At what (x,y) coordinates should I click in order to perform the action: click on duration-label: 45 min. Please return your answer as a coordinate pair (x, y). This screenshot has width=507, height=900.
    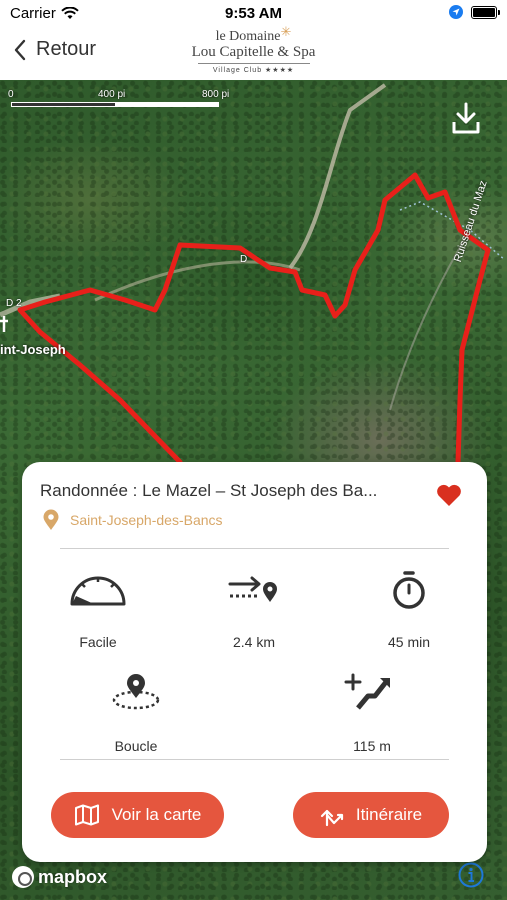
    Looking at the image, I should click on (409, 642).